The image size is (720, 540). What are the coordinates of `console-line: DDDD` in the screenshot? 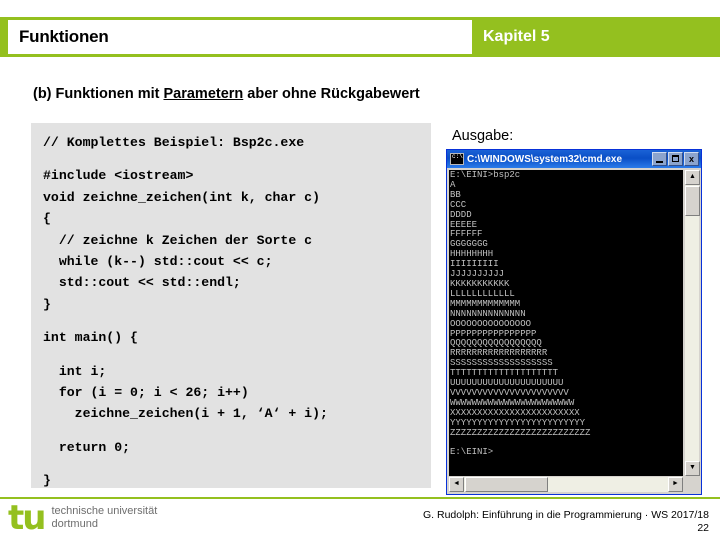 It's located at (461, 214).